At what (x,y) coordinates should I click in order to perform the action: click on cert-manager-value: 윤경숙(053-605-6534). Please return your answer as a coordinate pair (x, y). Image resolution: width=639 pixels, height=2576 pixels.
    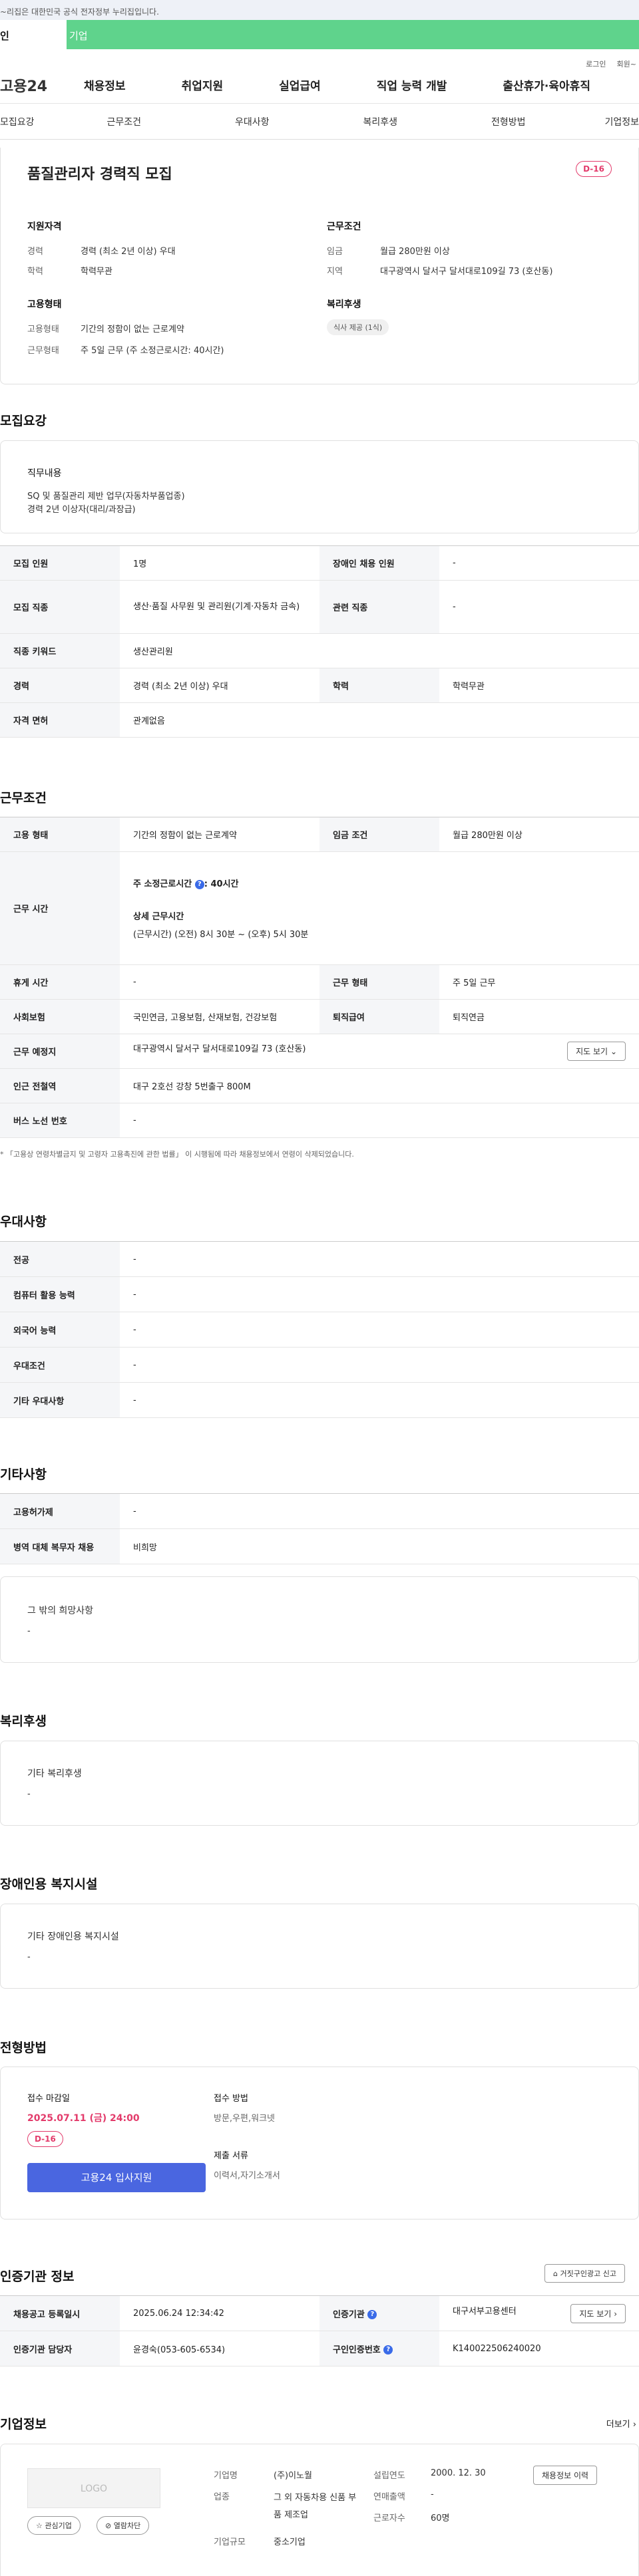
    Looking at the image, I should click on (220, 2348).